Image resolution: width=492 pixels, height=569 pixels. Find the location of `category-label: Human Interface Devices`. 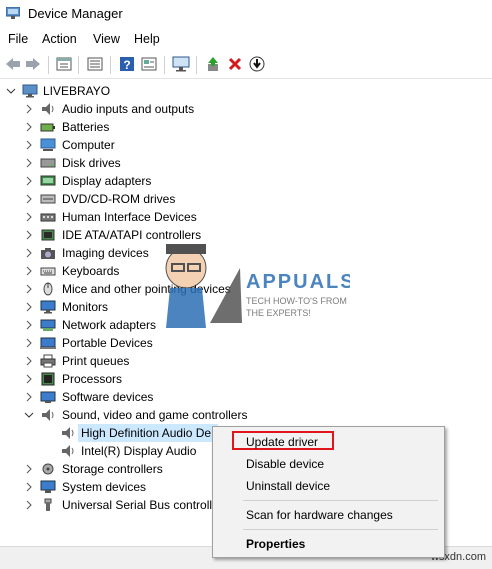

category-label: Human Interface Devices is located at coordinates (129, 217).